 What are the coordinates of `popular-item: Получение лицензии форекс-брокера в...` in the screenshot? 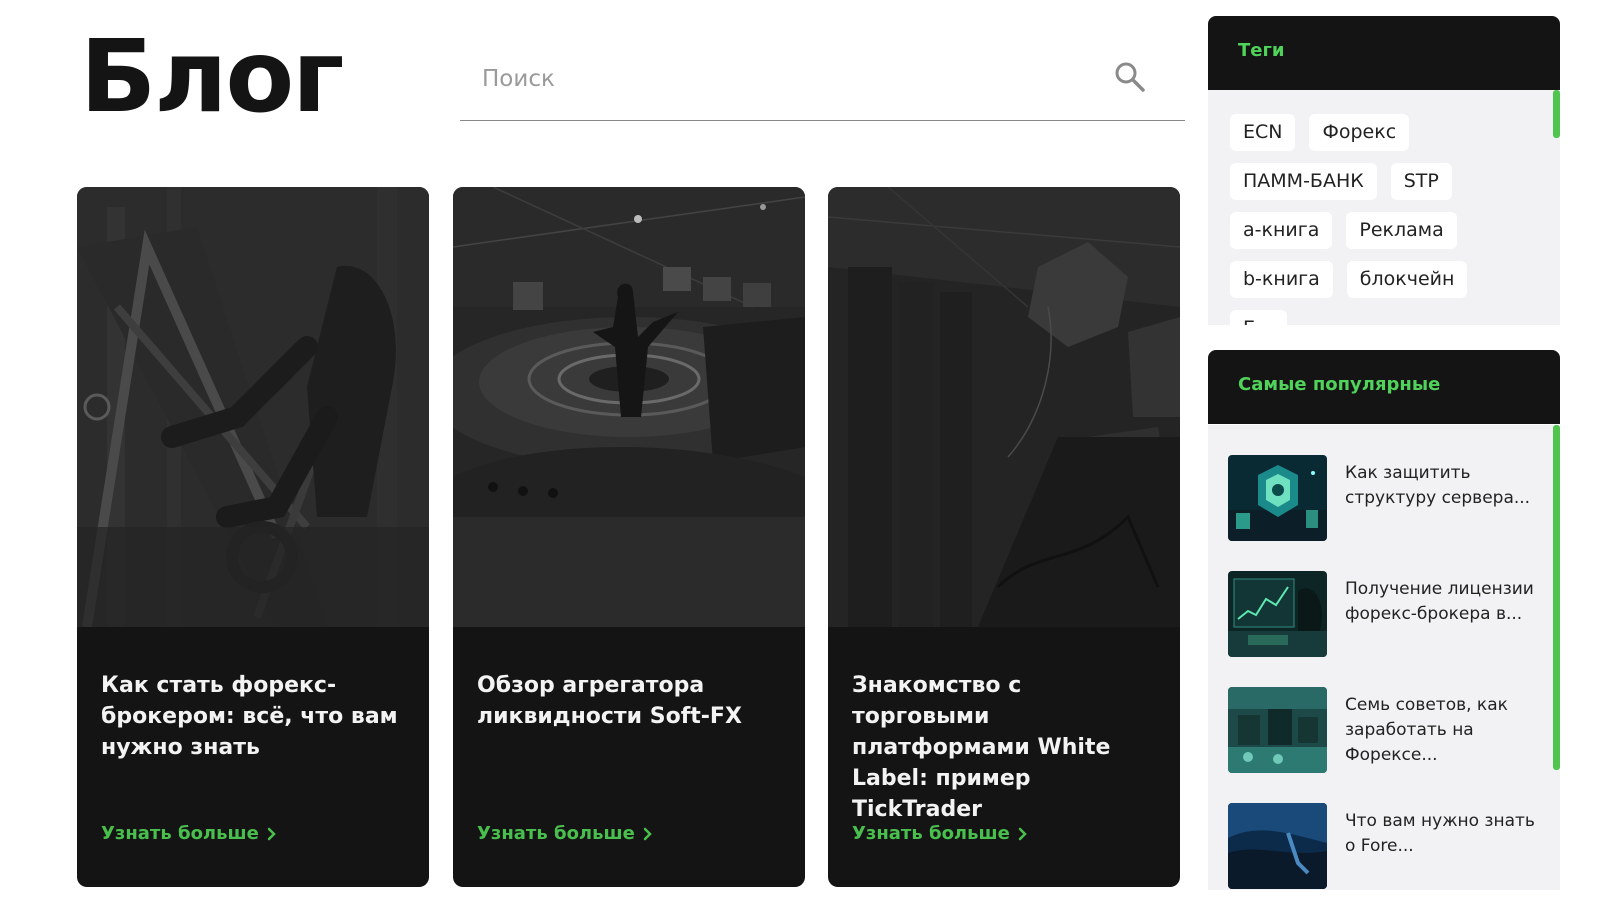 It's located at (1388, 616).